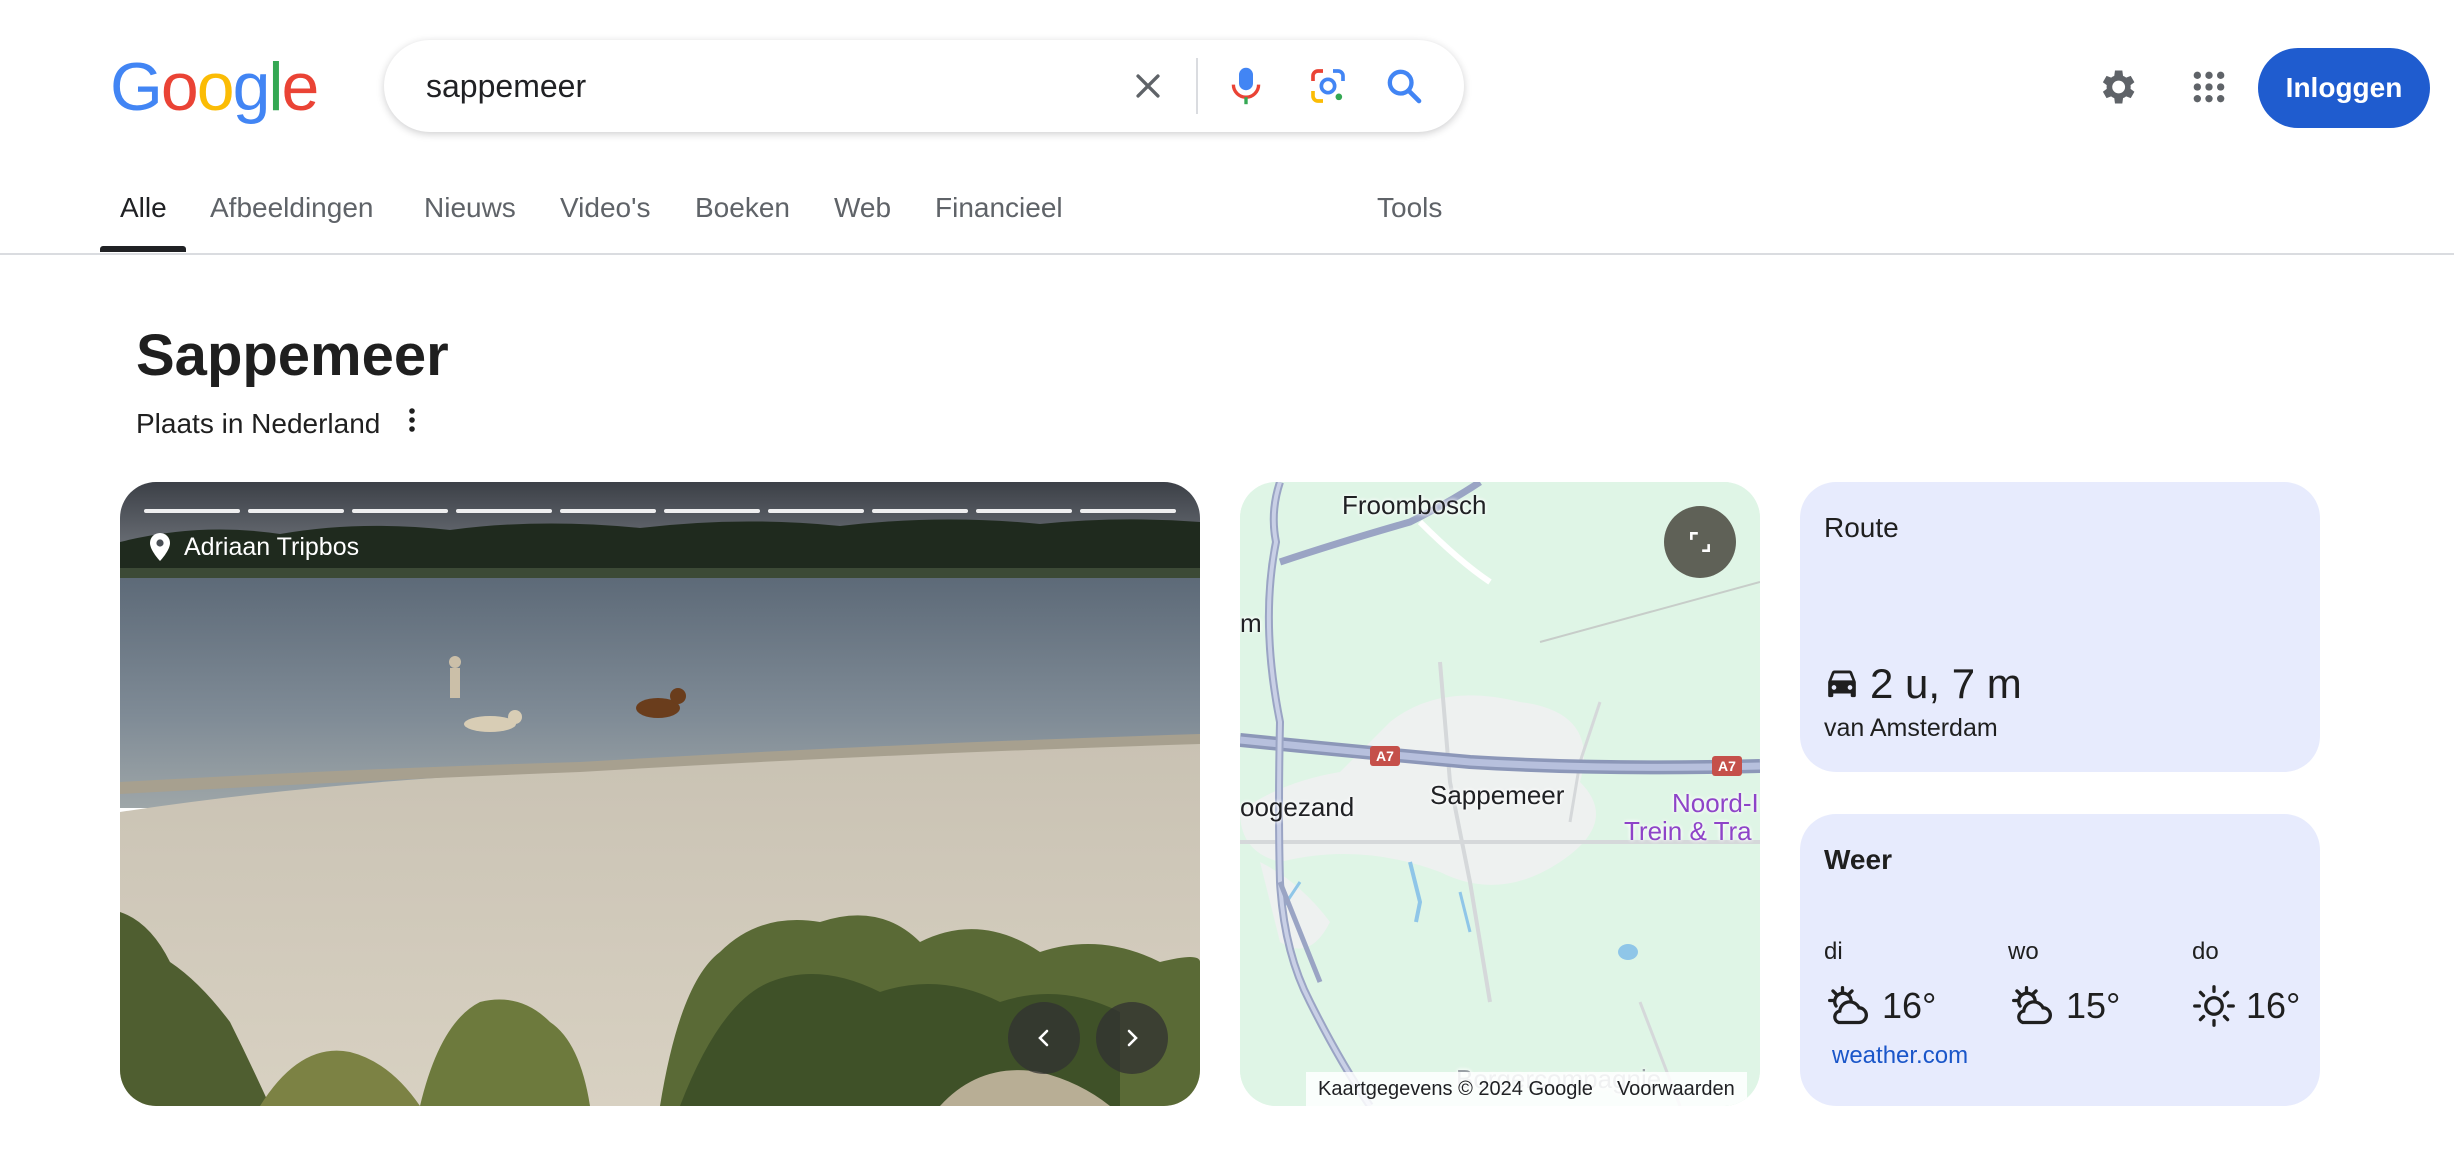 This screenshot has width=2454, height=1150. I want to click on map-label-froombosch: Froombosch, so click(1414, 505).